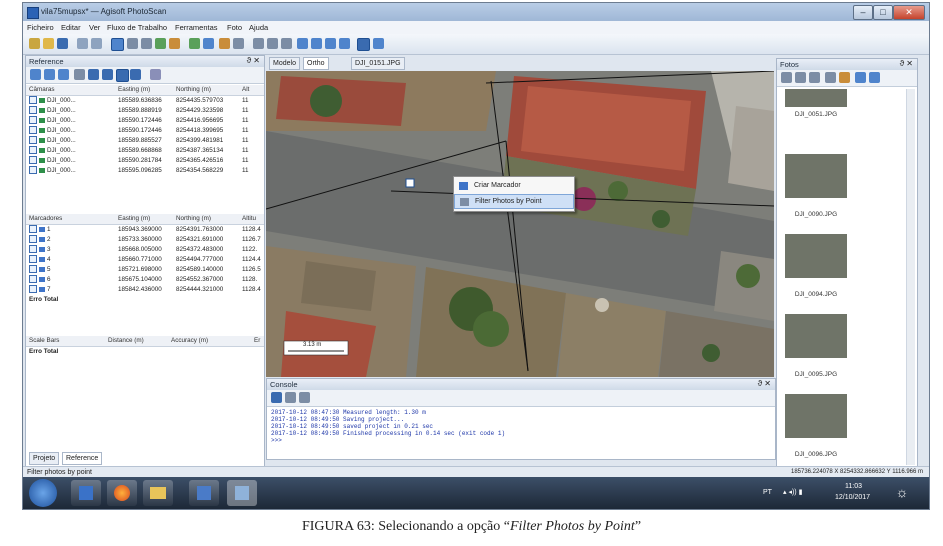 The width and height of the screenshot is (943, 546). I want to click on save-log-icon, so click(276, 397).